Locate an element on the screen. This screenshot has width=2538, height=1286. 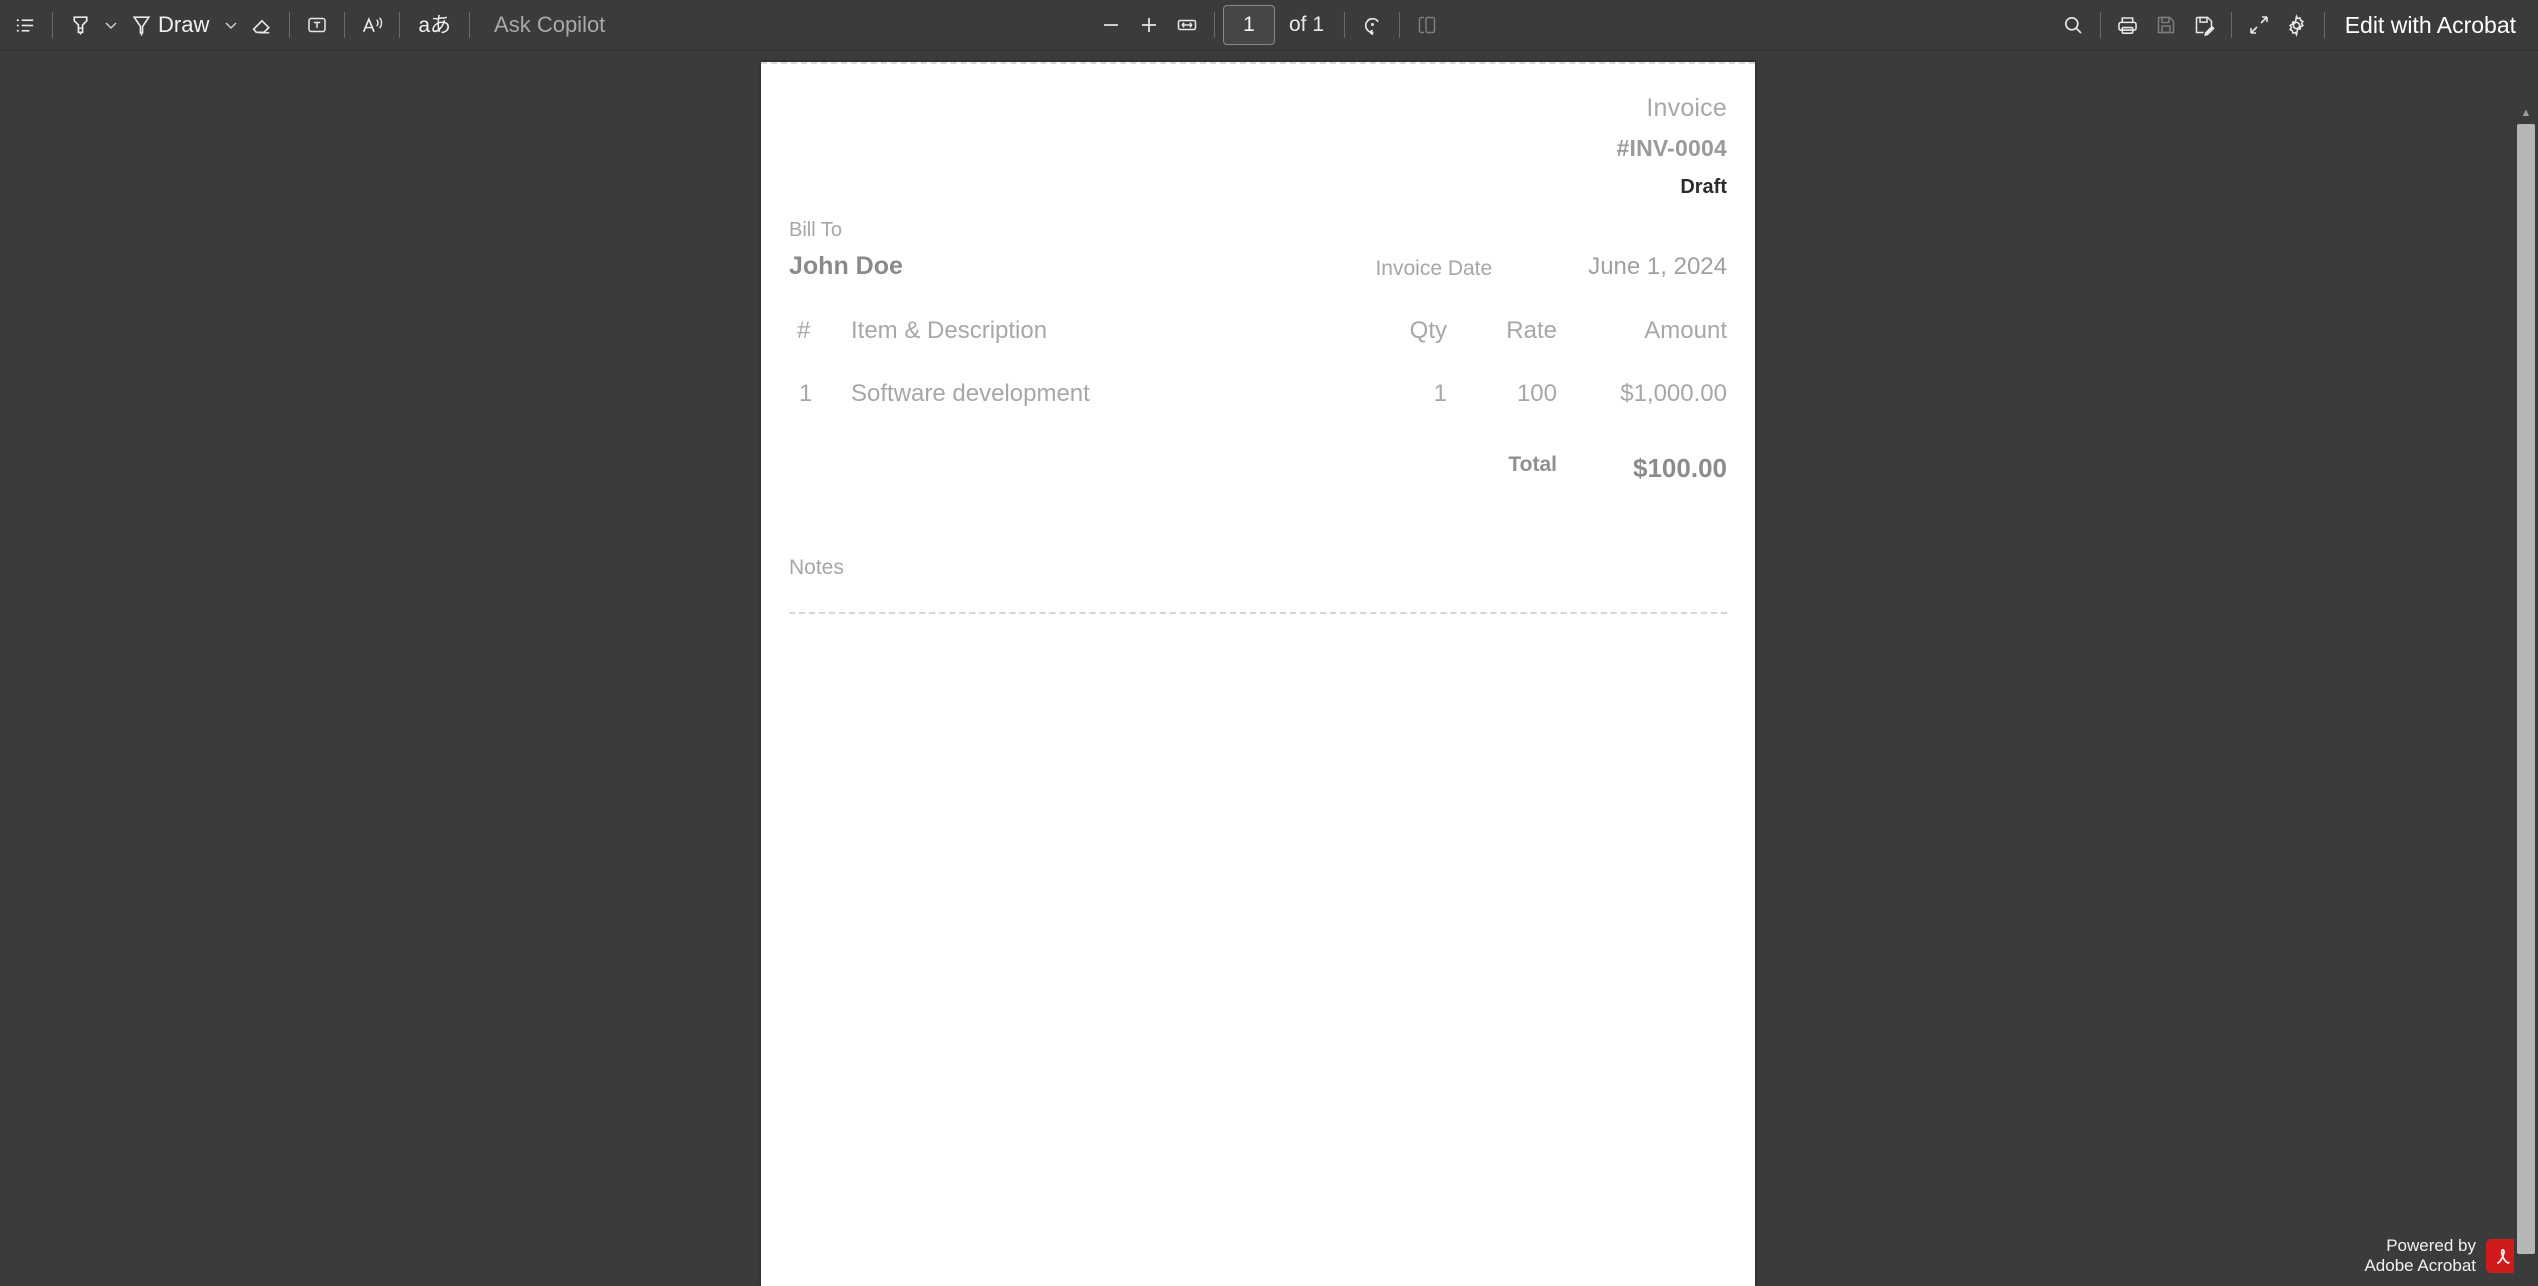
fit-width-button is located at coordinates (1187, 25).